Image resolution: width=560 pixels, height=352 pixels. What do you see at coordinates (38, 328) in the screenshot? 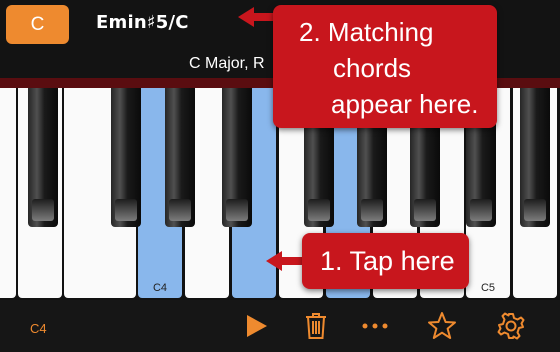
I see `octave-label: C4` at bounding box center [38, 328].